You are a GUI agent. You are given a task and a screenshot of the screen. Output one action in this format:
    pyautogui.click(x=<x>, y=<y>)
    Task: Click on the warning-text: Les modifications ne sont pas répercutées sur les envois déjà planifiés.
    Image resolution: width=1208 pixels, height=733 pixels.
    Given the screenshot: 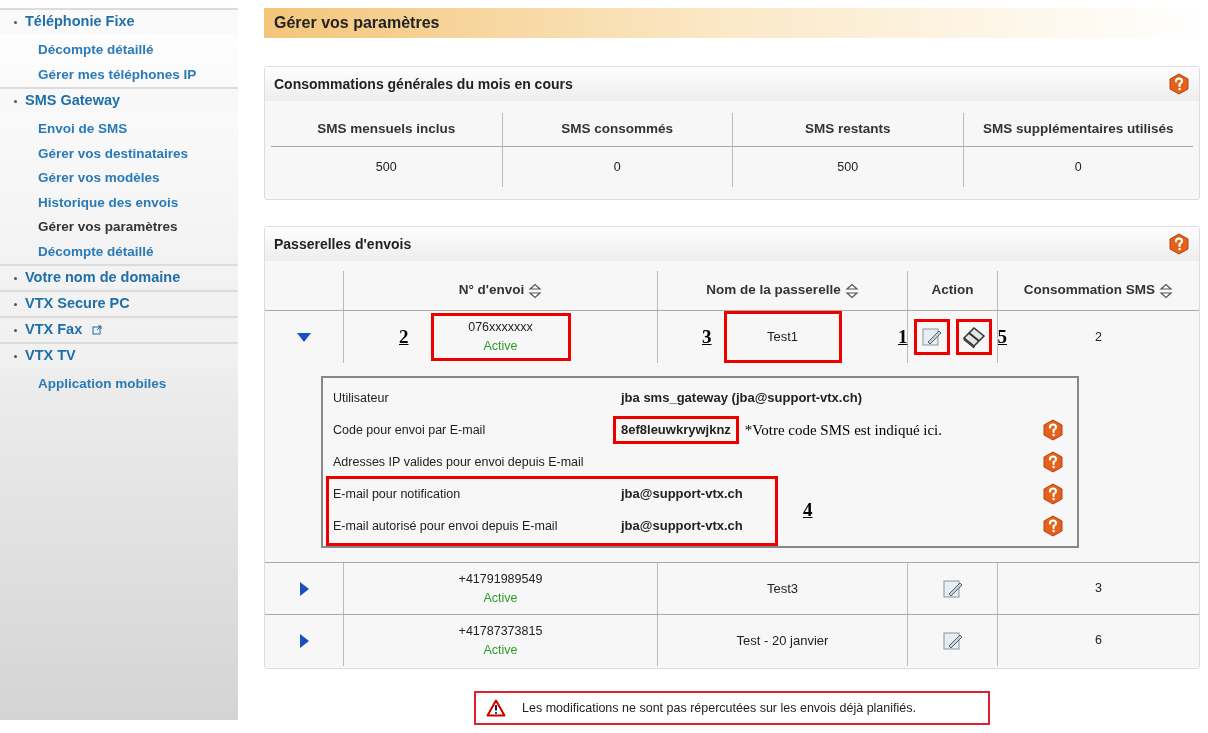 What is the action you would take?
    pyautogui.click(x=719, y=708)
    